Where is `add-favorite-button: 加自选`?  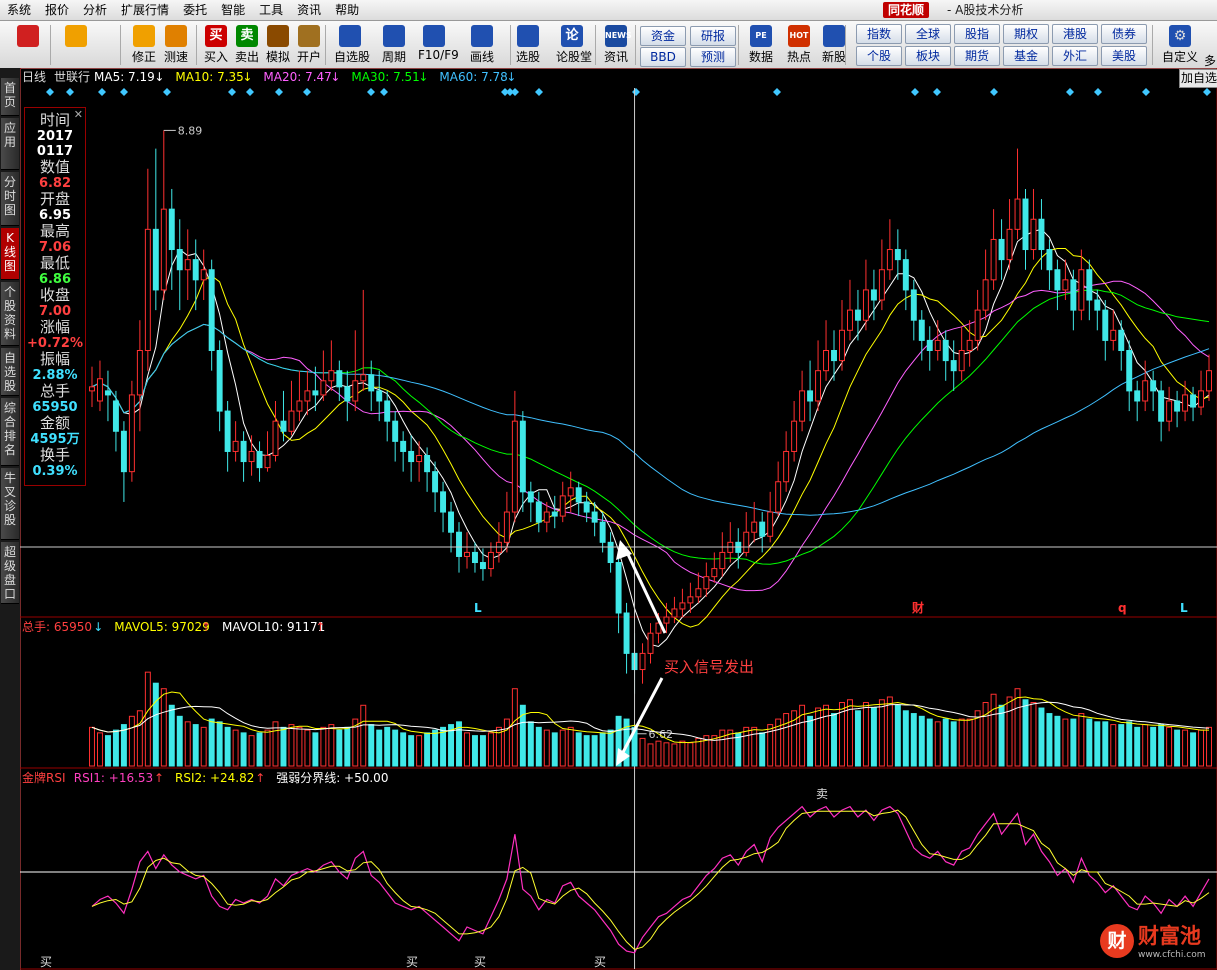 add-favorite-button: 加自选 is located at coordinates (1198, 78).